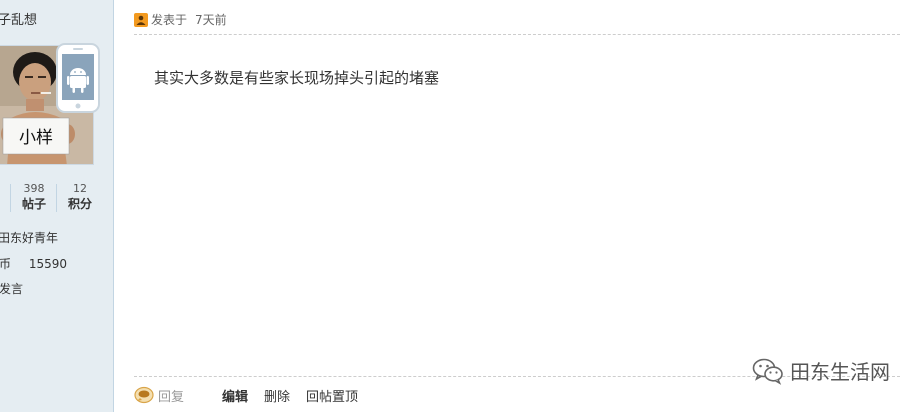 This screenshot has height=412, width=900. I want to click on post-actions: 回复 编辑 删除 回帖置顶, so click(246, 395).